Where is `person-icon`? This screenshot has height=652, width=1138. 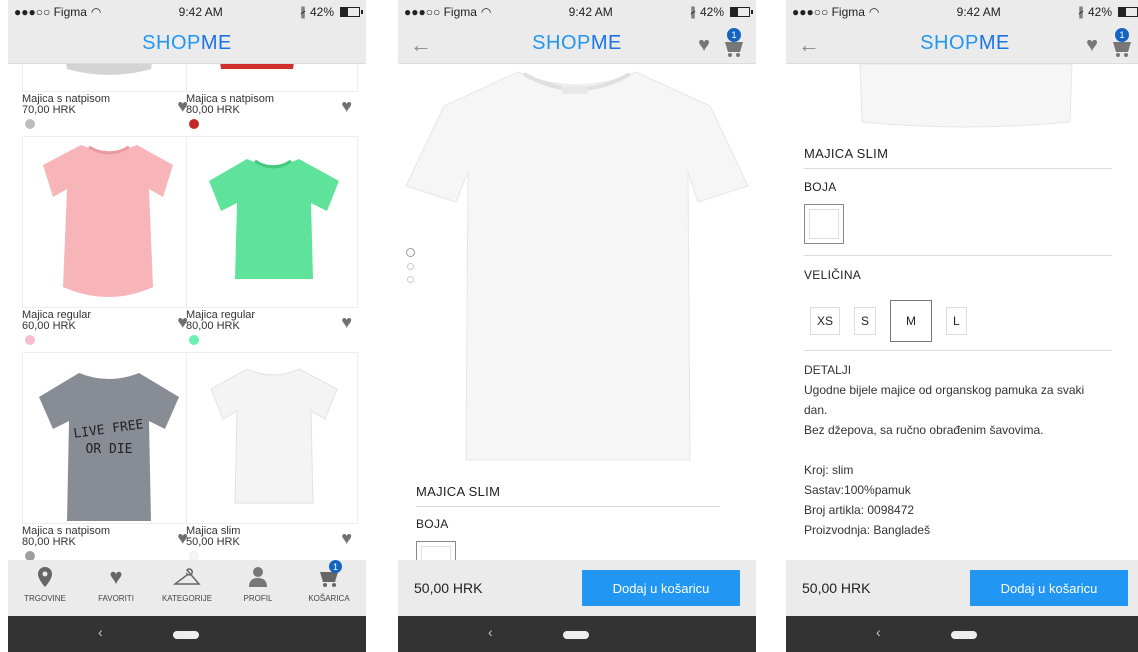
person-icon is located at coordinates (258, 577).